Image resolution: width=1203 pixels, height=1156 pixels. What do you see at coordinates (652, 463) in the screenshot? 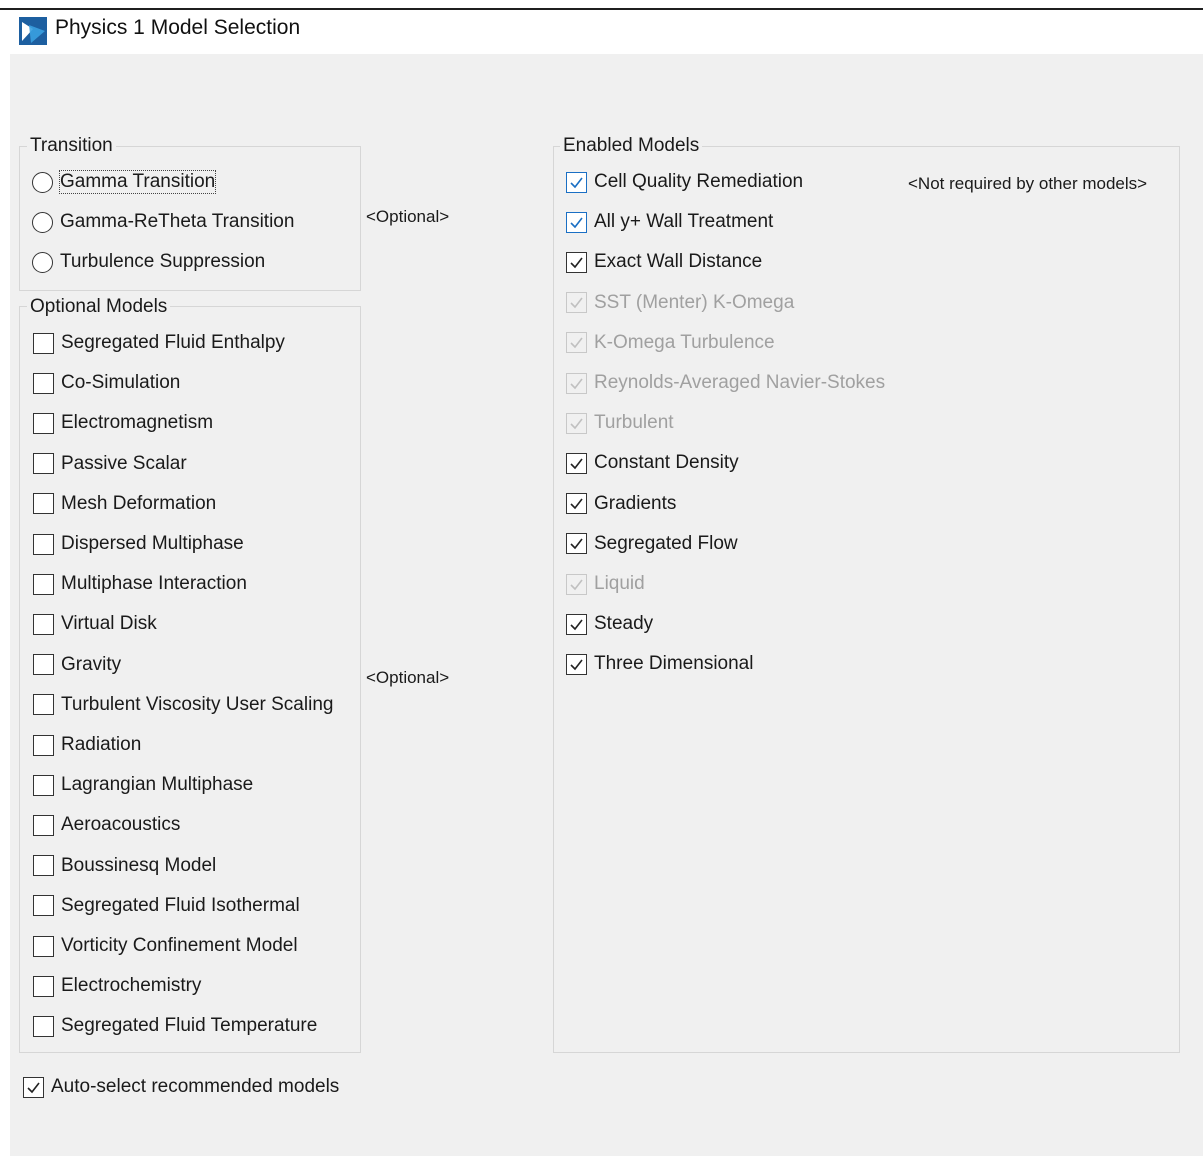
I see `enabled-model-item: Constant Density` at bounding box center [652, 463].